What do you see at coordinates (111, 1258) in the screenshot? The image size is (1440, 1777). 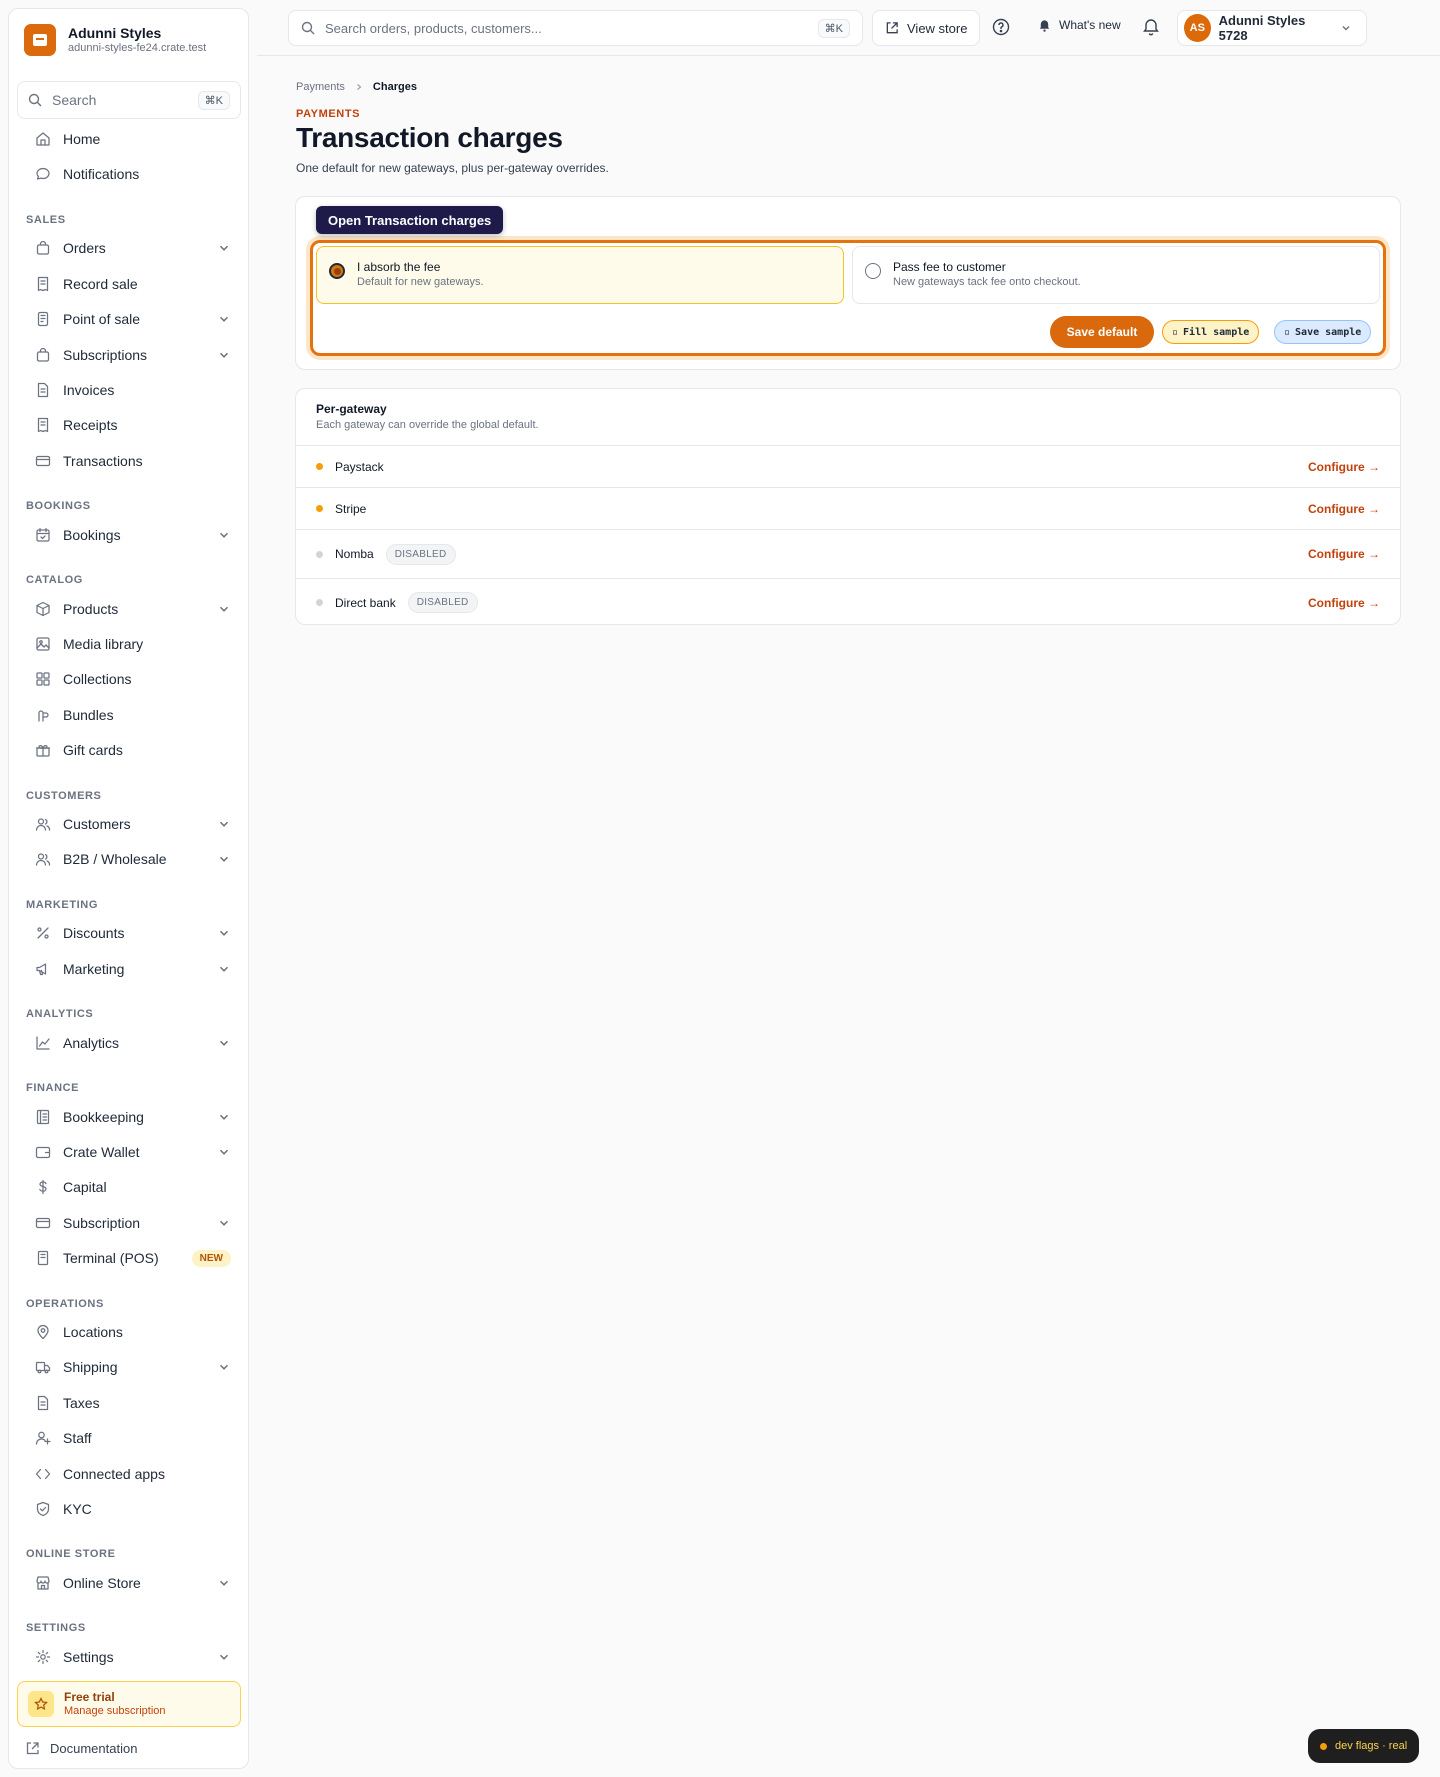 I see `sidebar-item-label: Terminal (POS)` at bounding box center [111, 1258].